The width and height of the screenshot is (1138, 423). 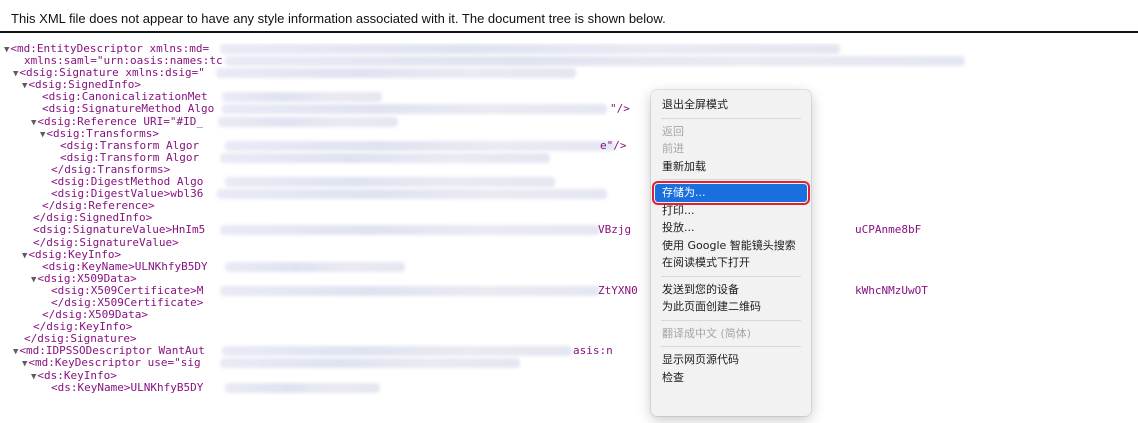 What do you see at coordinates (618, 290) in the screenshot?
I see `xml-text-tail: ZtYXN0` at bounding box center [618, 290].